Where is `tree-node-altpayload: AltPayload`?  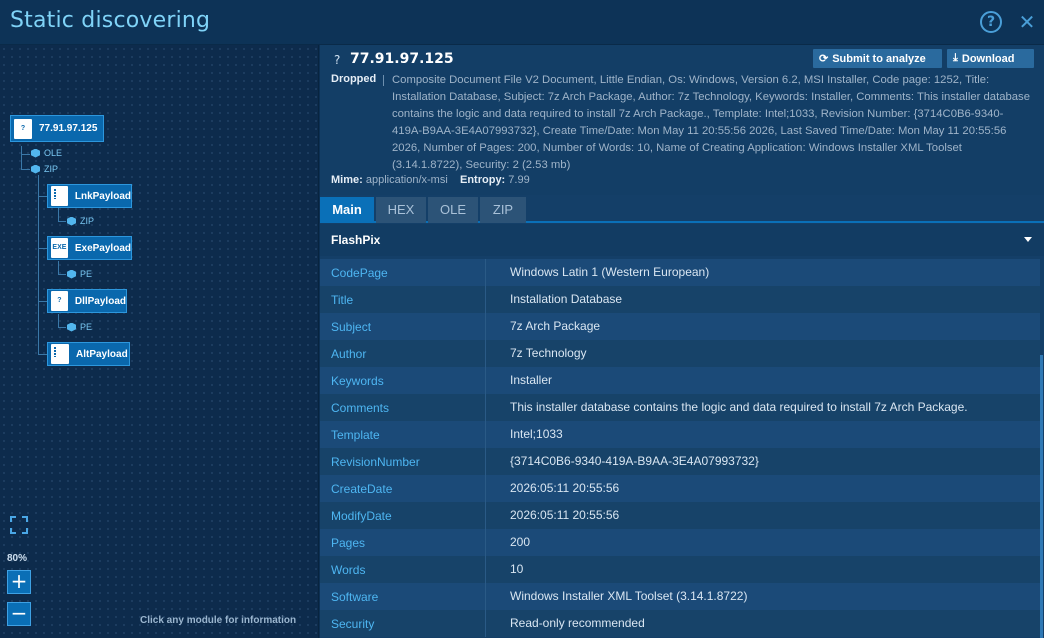
tree-node-altpayload: AltPayload is located at coordinates (88, 354).